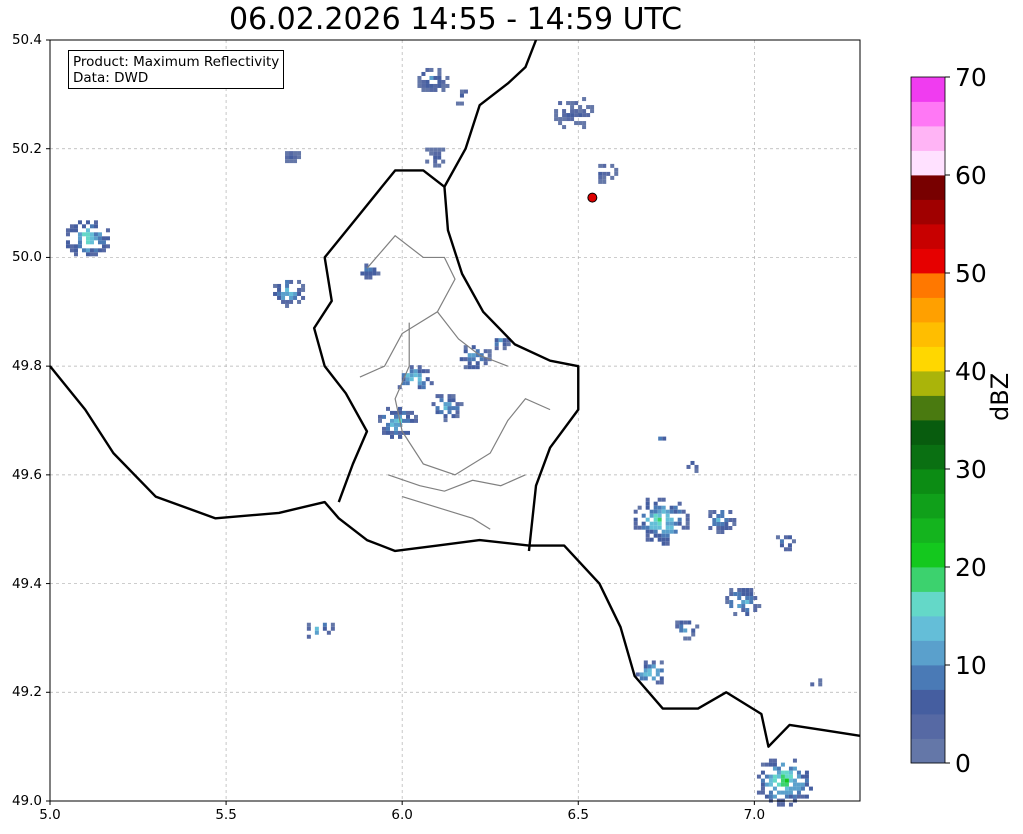 This screenshot has height=834, width=1023. Describe the element at coordinates (971, 77) in the screenshot. I see `colorbar-tick-label: 70` at that location.